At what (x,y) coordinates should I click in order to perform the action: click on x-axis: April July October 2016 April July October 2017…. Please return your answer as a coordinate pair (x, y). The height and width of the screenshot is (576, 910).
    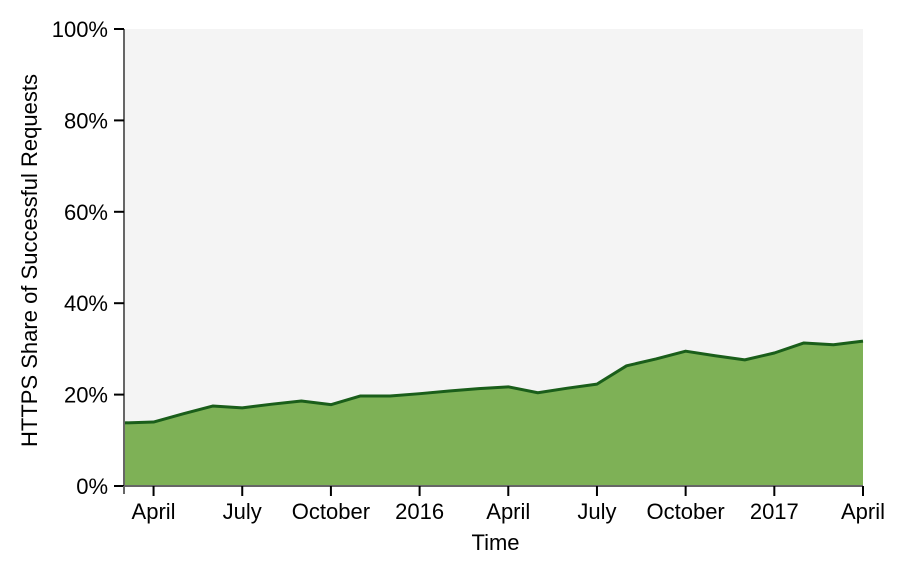
    Looking at the image, I should click on (504, 504).